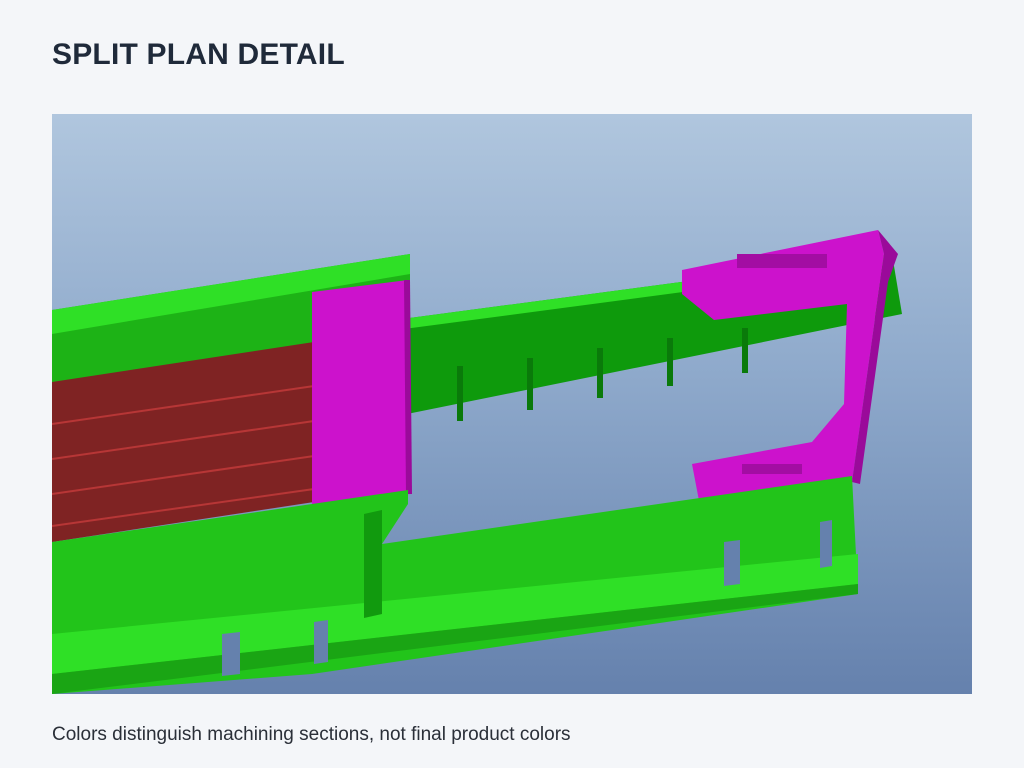 The width and height of the screenshot is (1024, 768). Describe the element at coordinates (198, 54) in the screenshot. I see `page-title: SPLIT PLAN DETAIL` at that location.